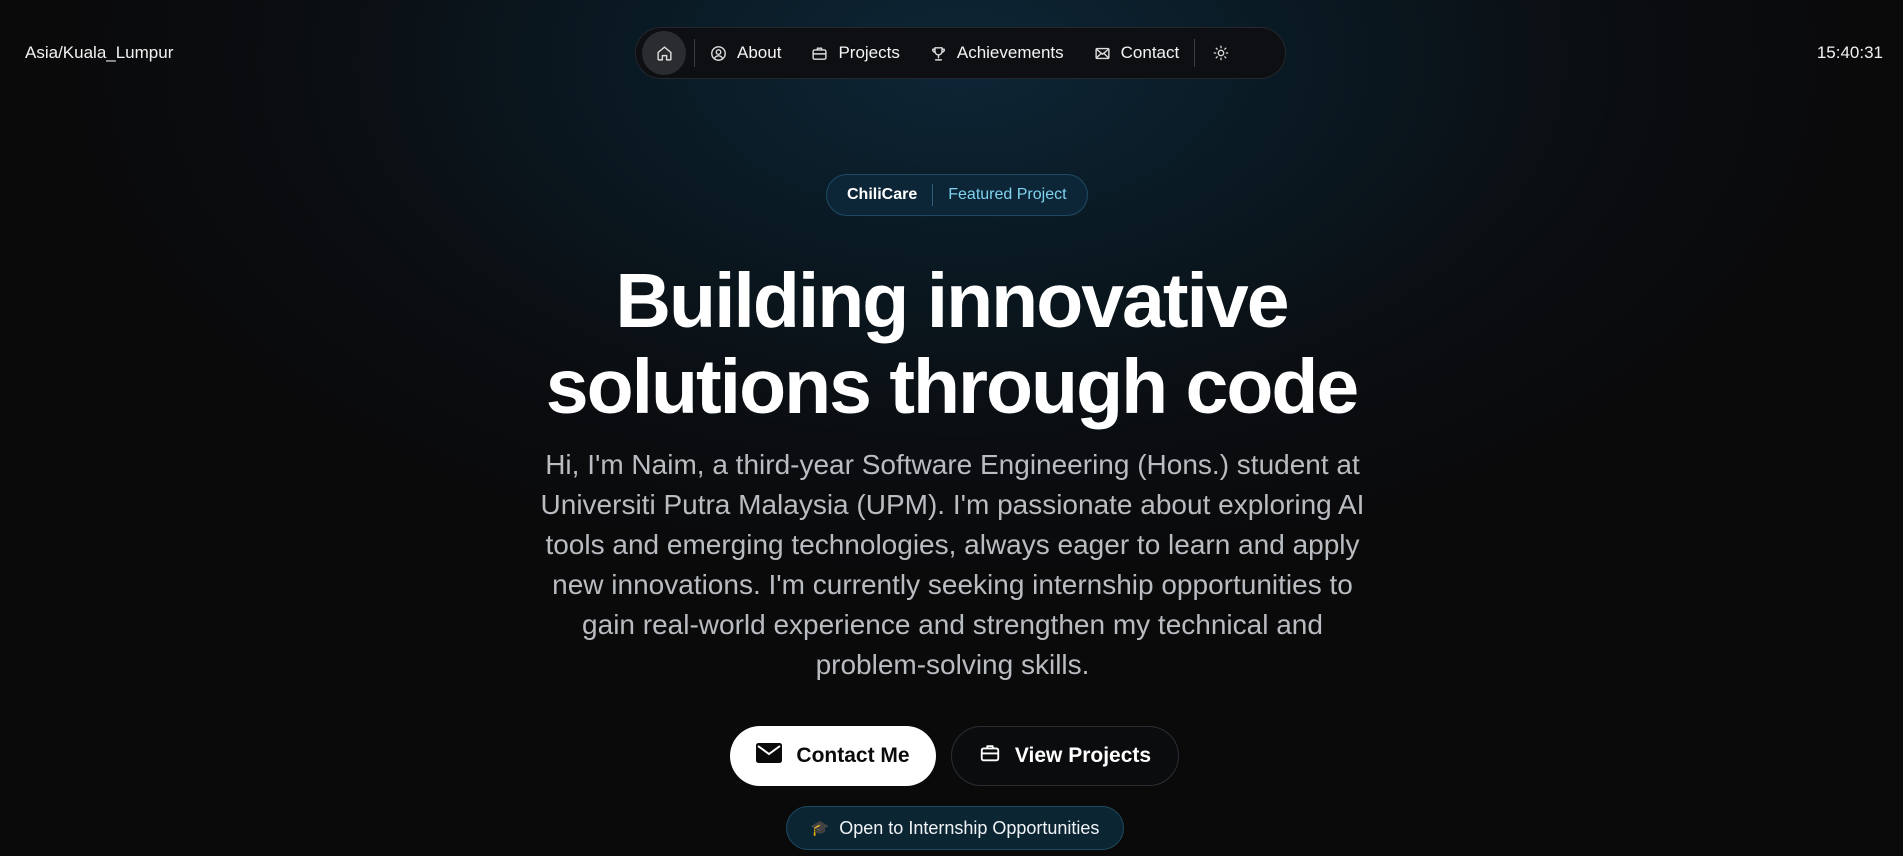 The height and width of the screenshot is (856, 1903). I want to click on clock: 15:40:31, so click(1849, 52).